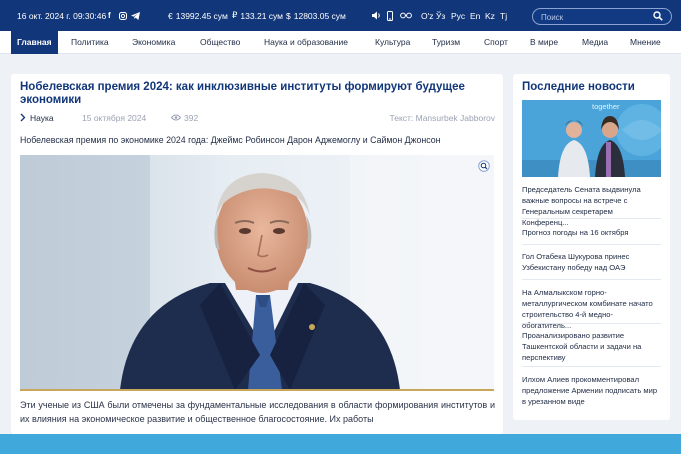 The width and height of the screenshot is (681, 454). What do you see at coordinates (114, 118) in the screenshot?
I see `article-date: 15 октября 2024` at bounding box center [114, 118].